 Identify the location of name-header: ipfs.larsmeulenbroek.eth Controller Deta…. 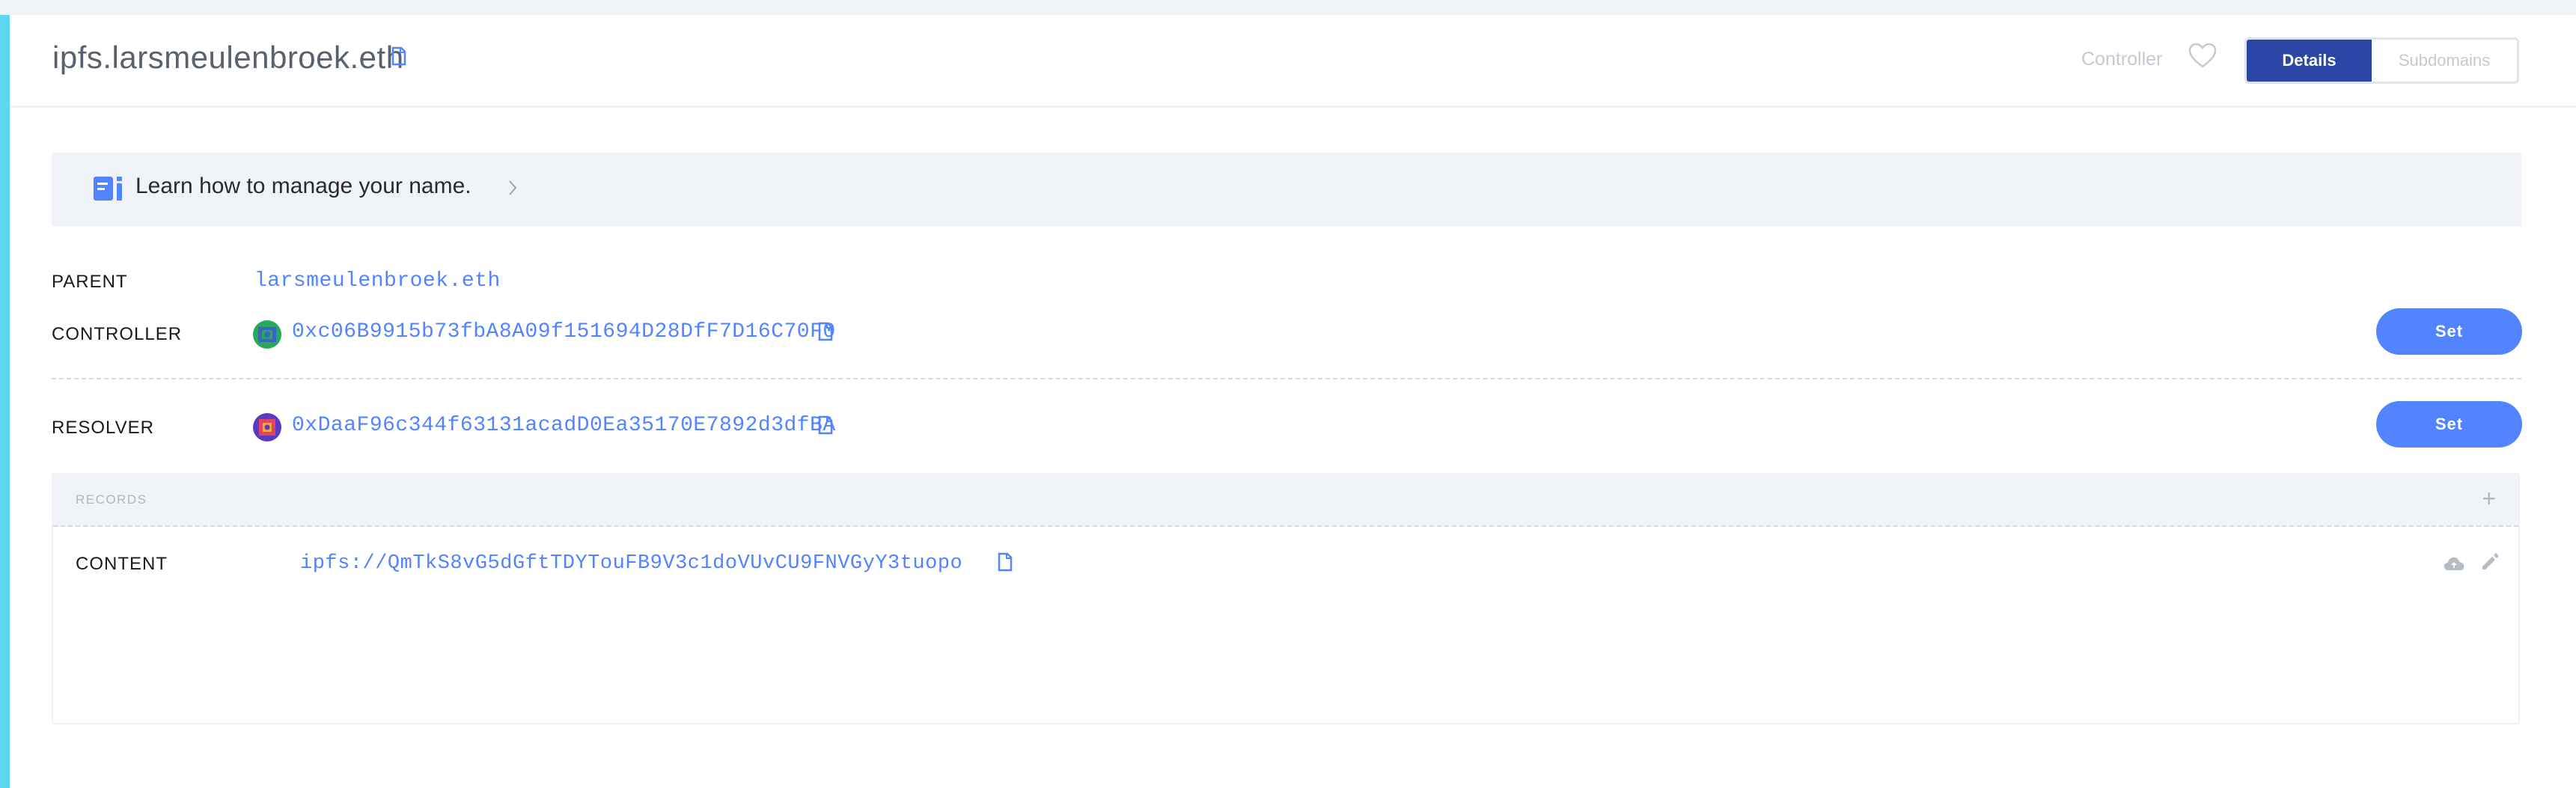
(1293, 61).